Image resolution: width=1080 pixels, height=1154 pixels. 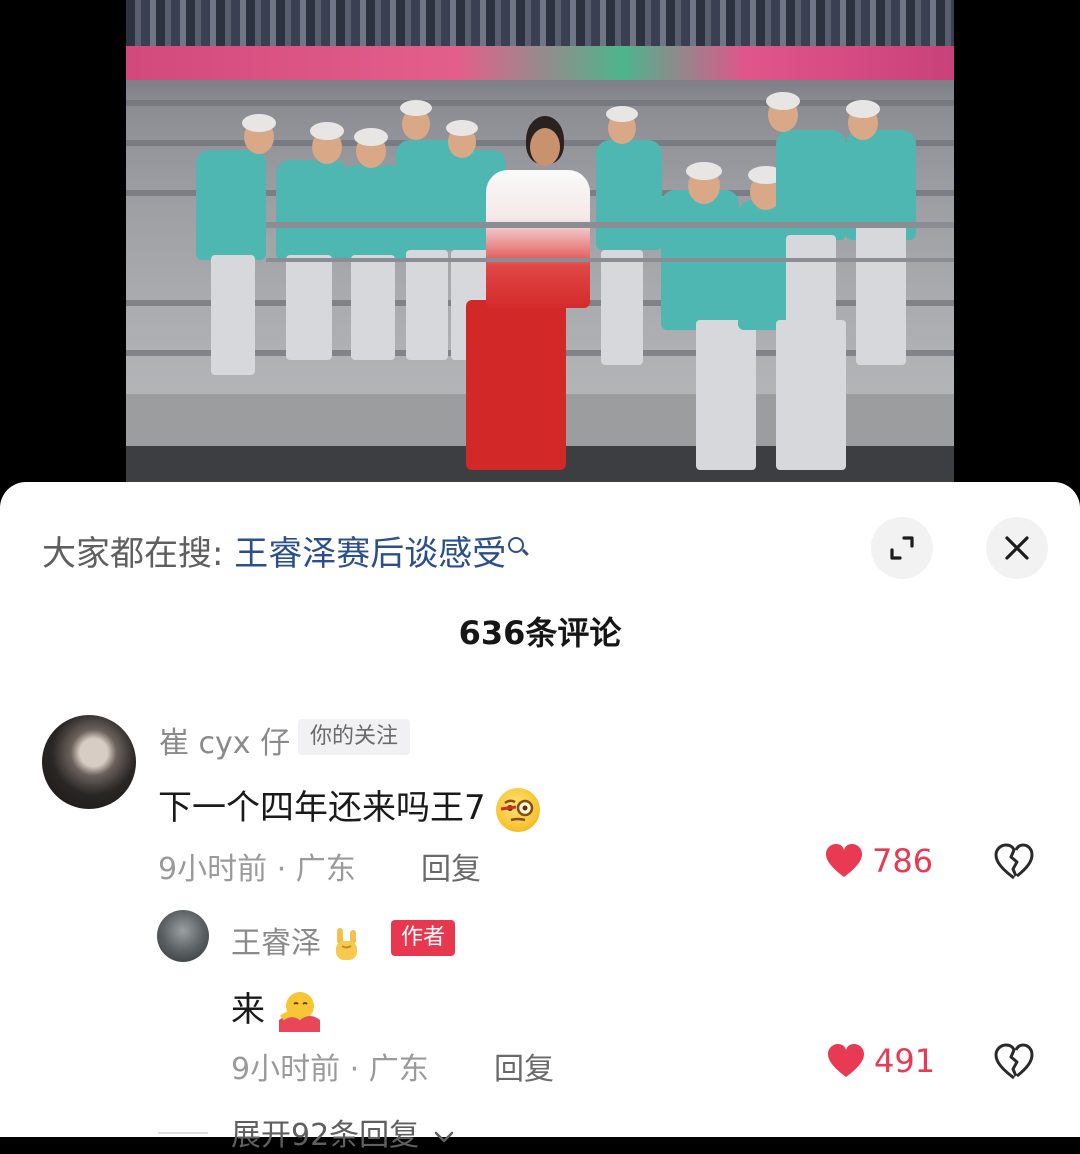 I want to click on close-button, so click(x=1017, y=548).